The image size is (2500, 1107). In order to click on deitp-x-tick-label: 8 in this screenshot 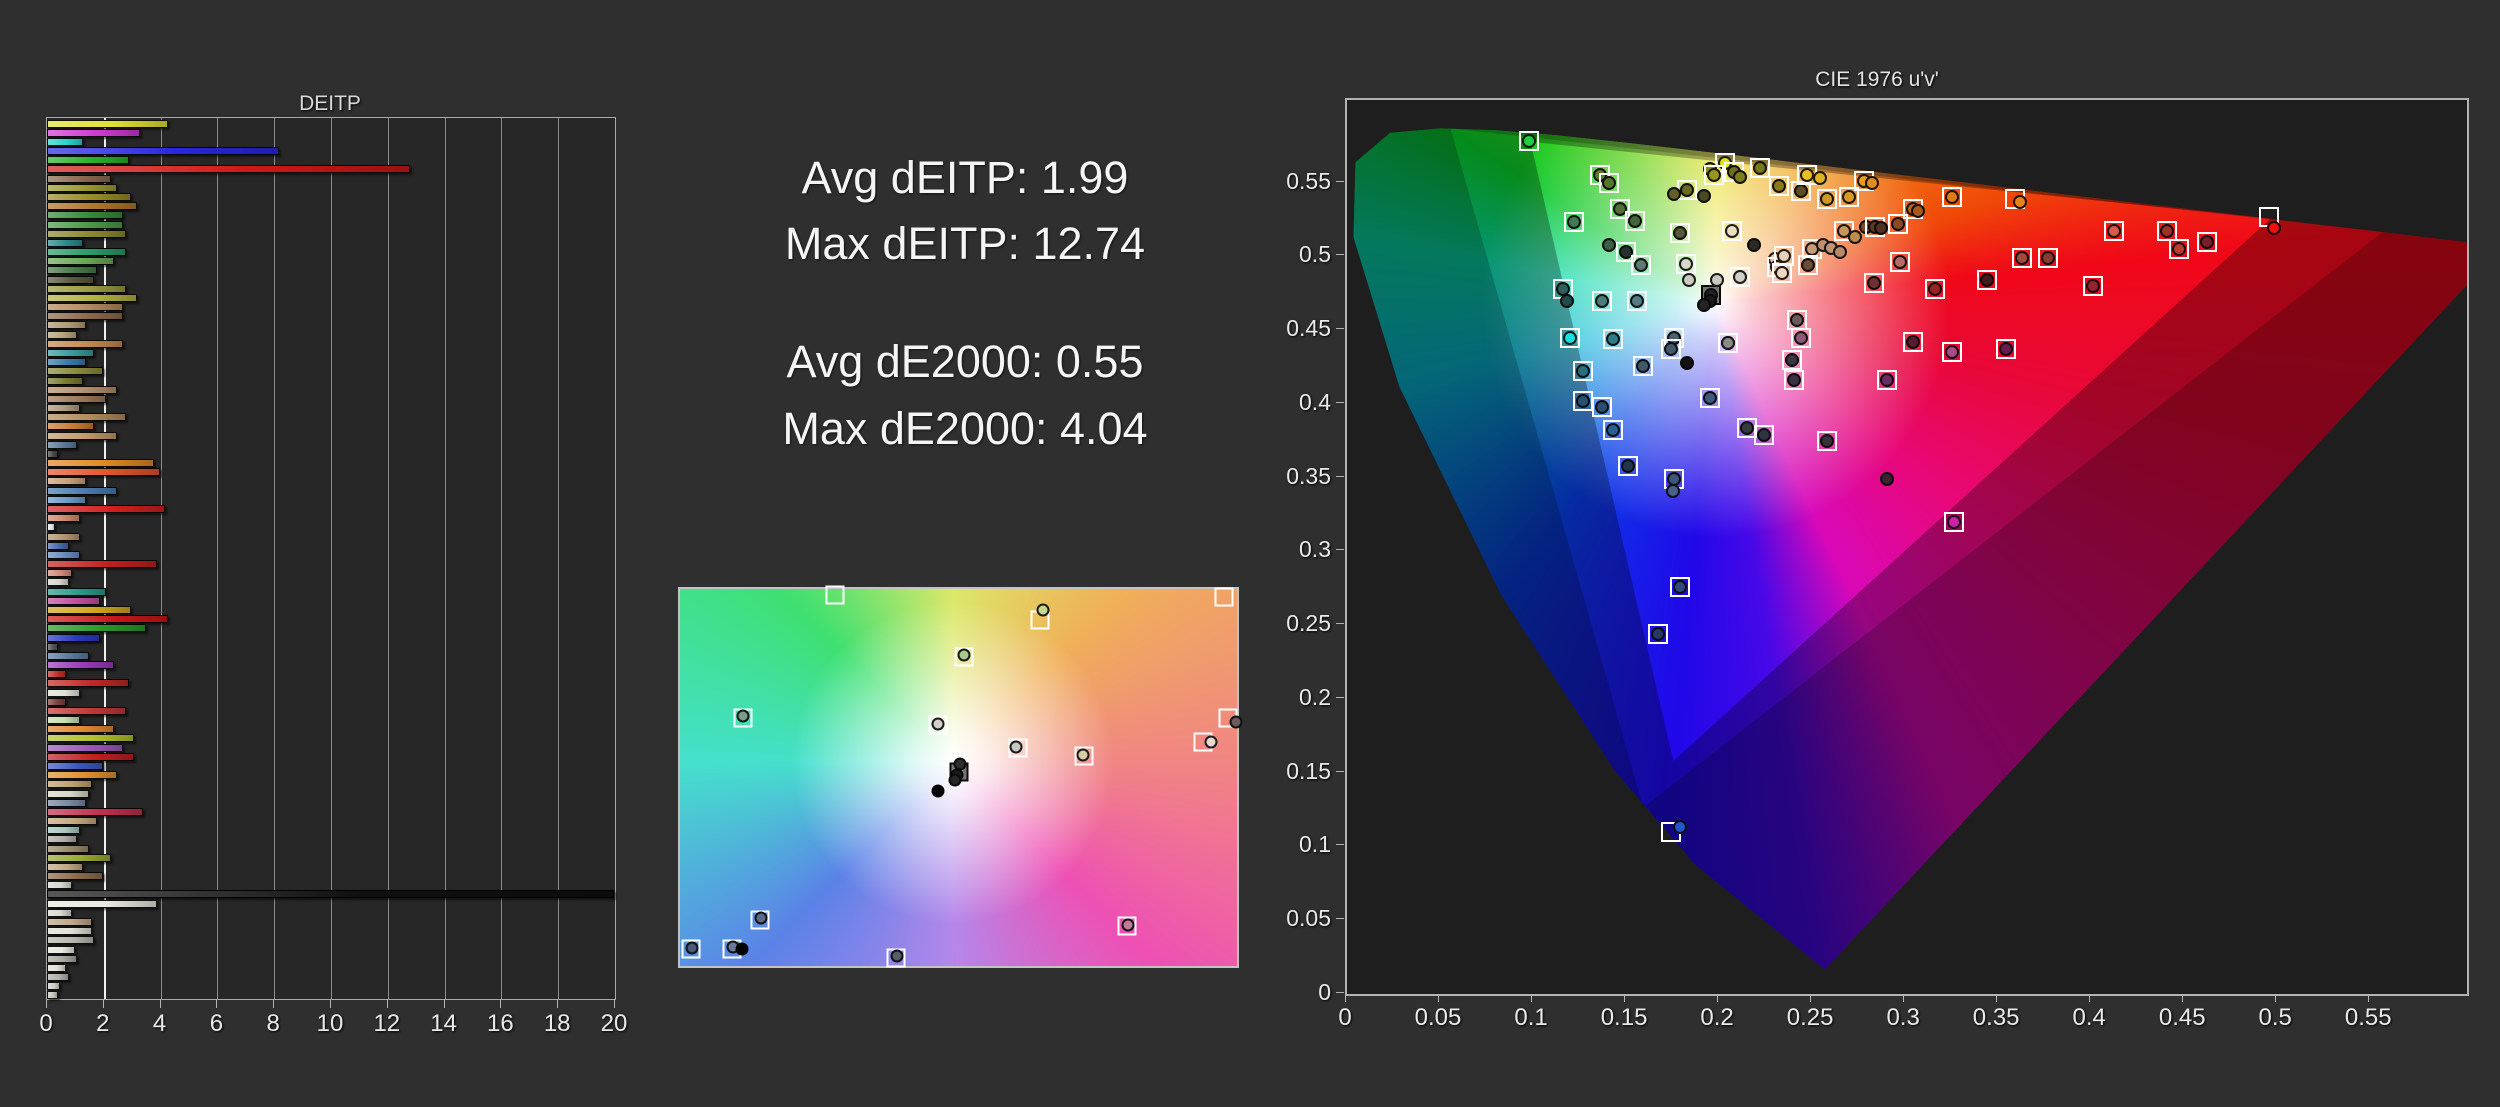, I will do `click(273, 1023)`.